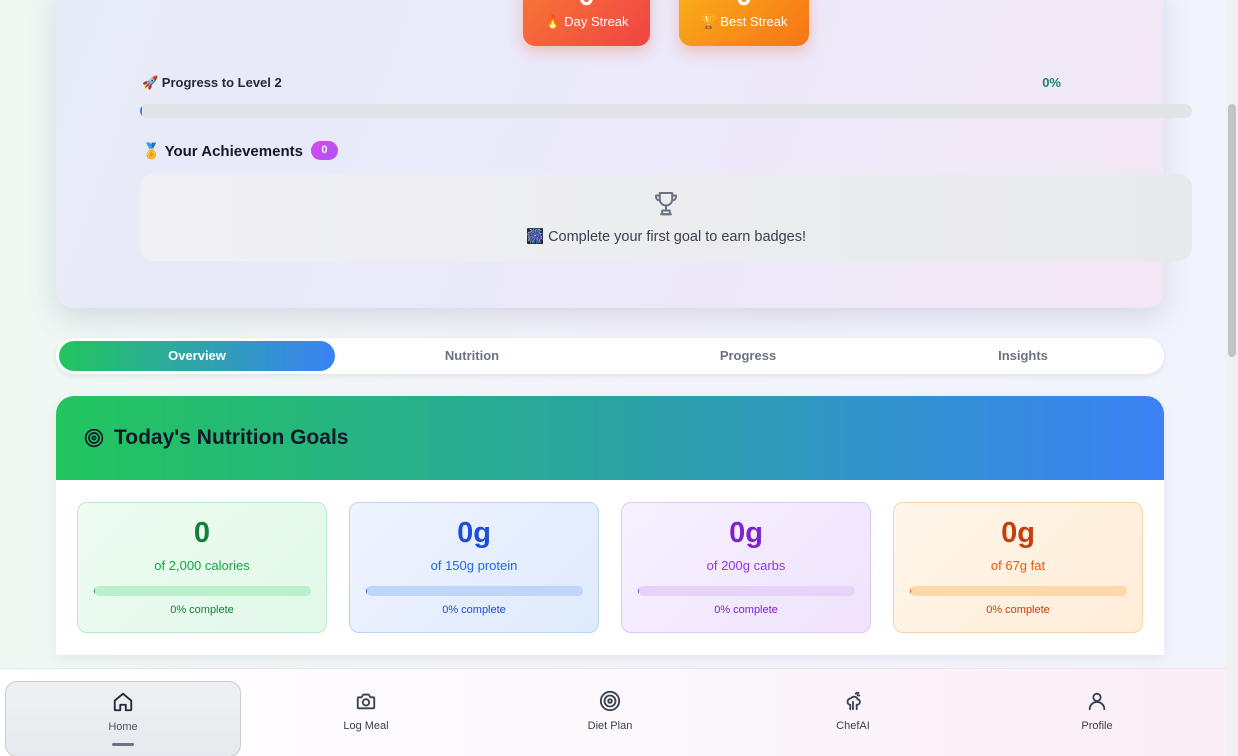 Image resolution: width=1238 pixels, height=756 pixels. I want to click on calories-target: of 2,000 calories, so click(202, 565).